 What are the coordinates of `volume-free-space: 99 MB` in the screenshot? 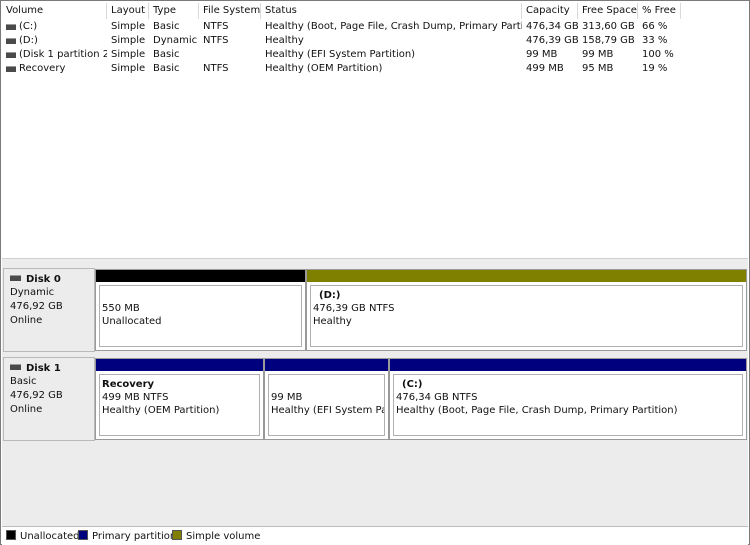 It's located at (598, 54).